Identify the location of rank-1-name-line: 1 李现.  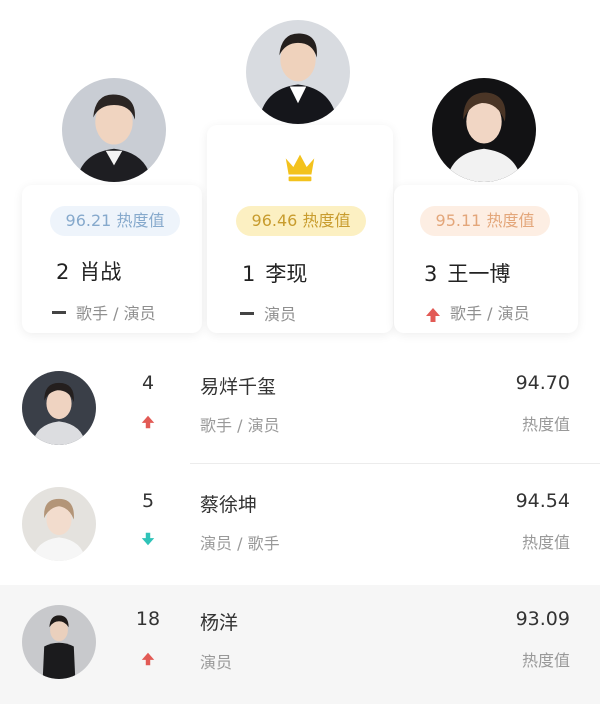
(274, 273).